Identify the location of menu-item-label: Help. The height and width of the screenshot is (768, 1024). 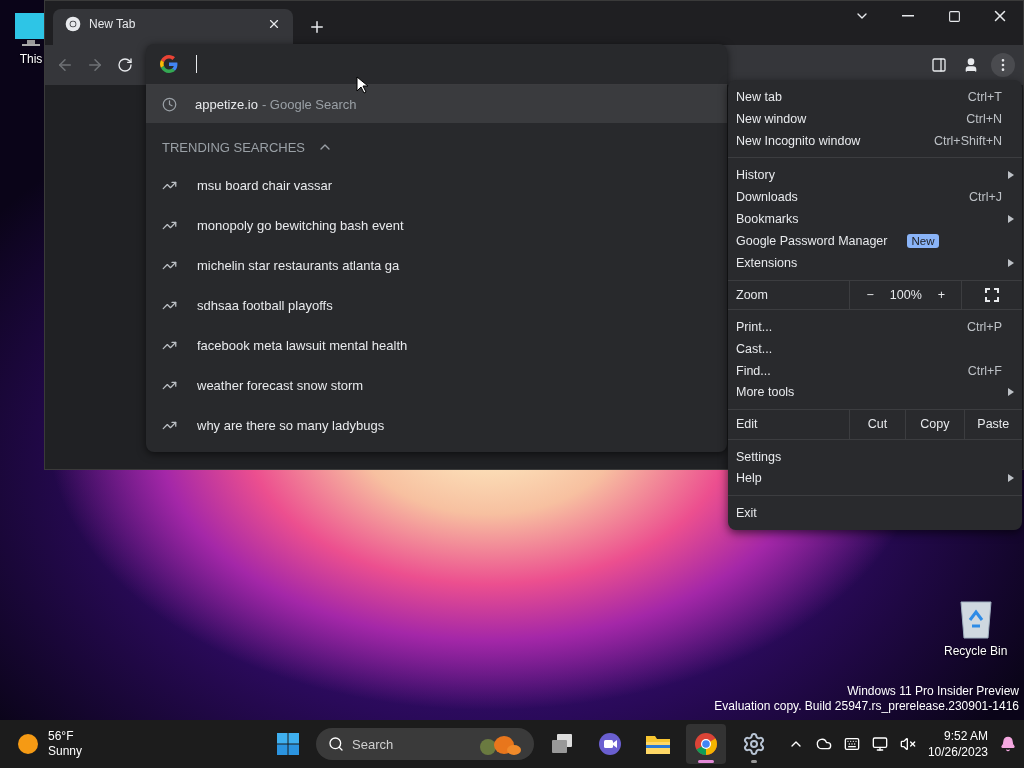
(749, 478).